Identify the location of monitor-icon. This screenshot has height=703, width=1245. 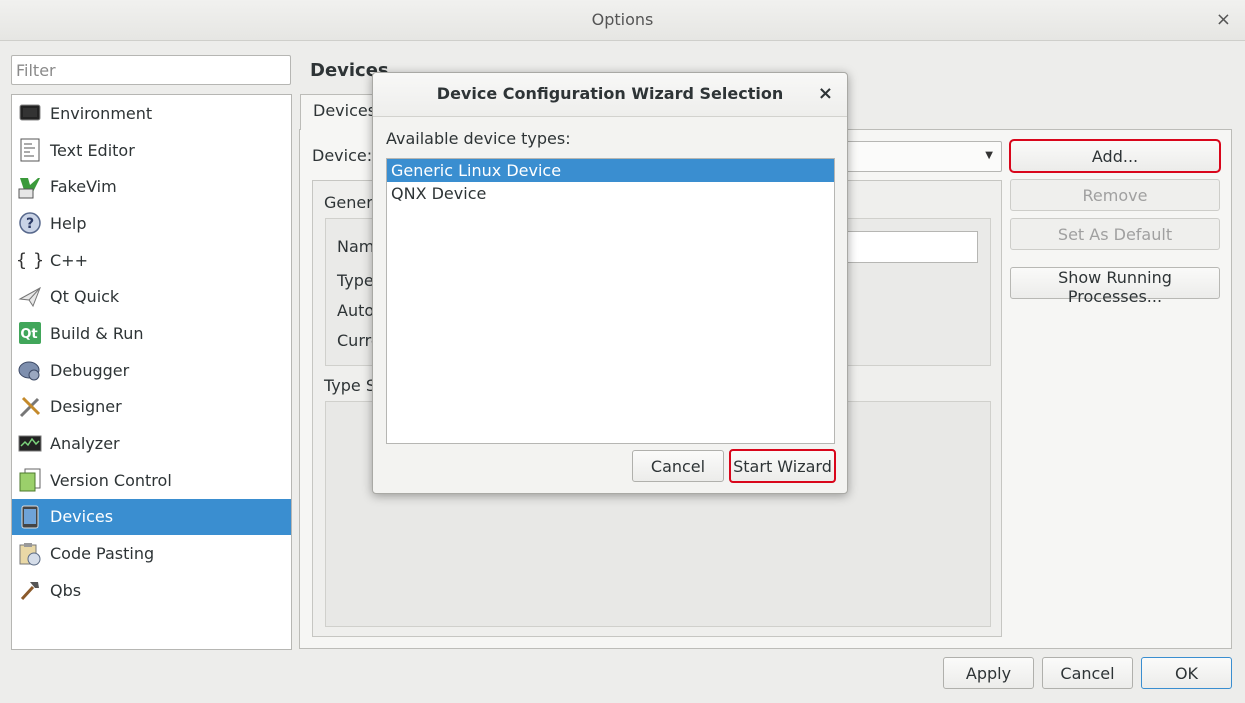
(30, 113).